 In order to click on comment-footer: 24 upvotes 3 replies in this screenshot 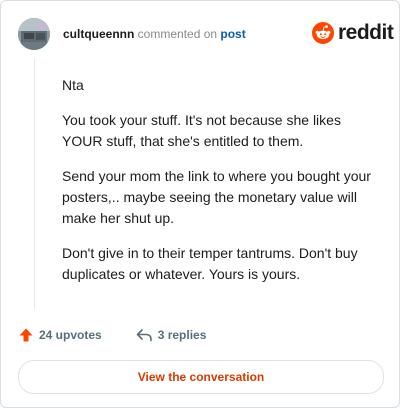, I will do `click(112, 335)`.